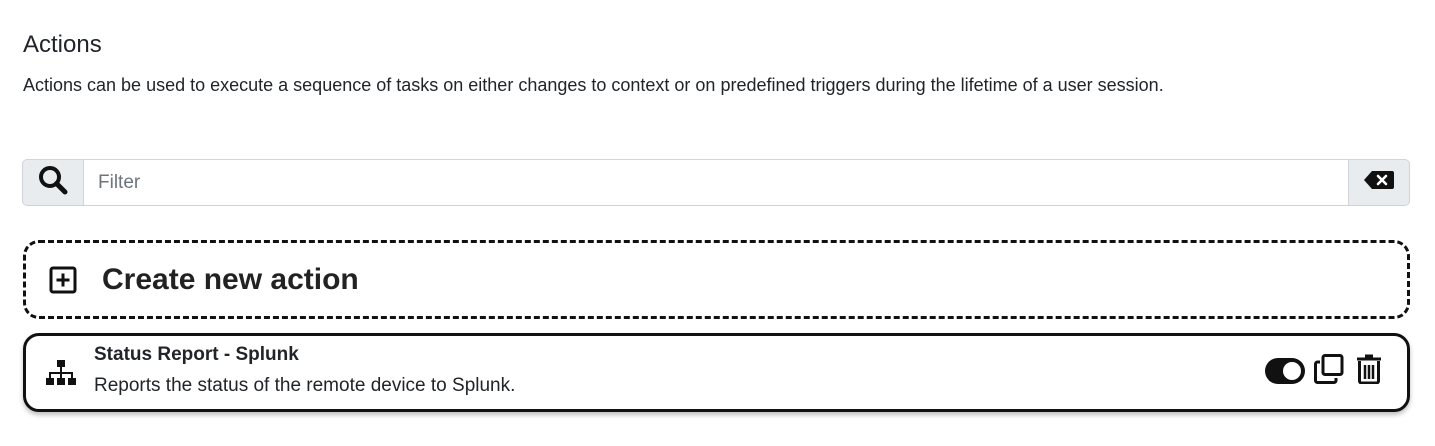  I want to click on copy-icon, so click(1329, 371).